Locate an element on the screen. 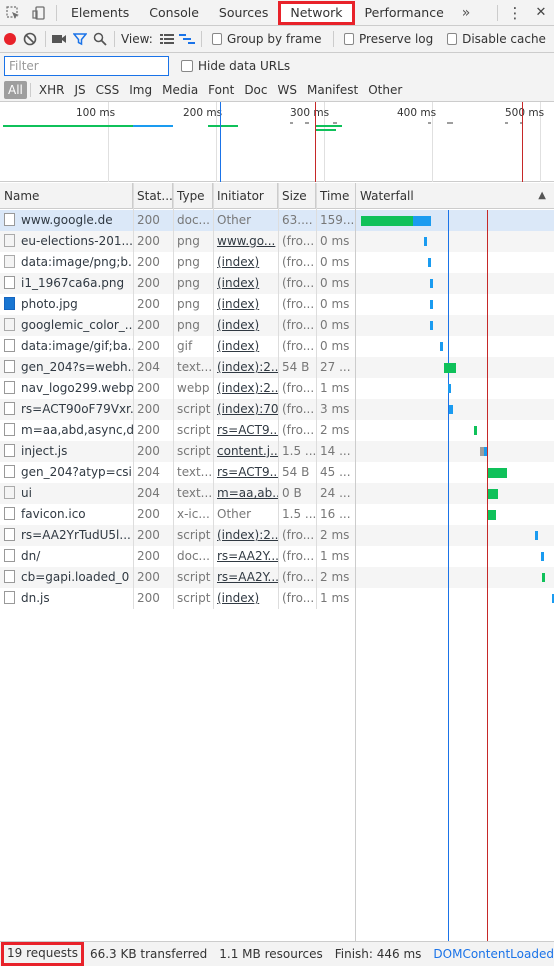  tab-console: Console is located at coordinates (174, 13).